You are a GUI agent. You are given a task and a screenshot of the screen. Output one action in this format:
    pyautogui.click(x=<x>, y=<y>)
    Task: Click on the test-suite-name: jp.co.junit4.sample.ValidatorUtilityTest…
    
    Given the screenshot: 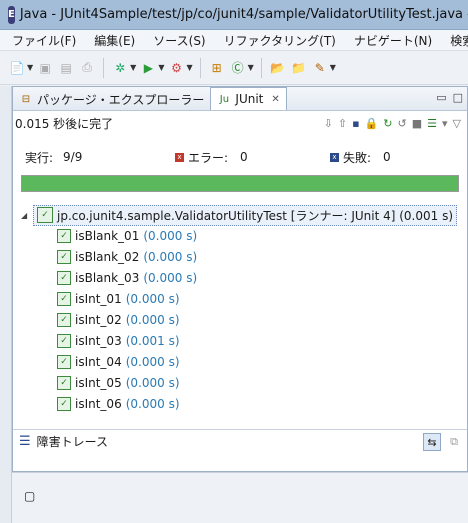 What is the action you would take?
    pyautogui.click(x=255, y=215)
    